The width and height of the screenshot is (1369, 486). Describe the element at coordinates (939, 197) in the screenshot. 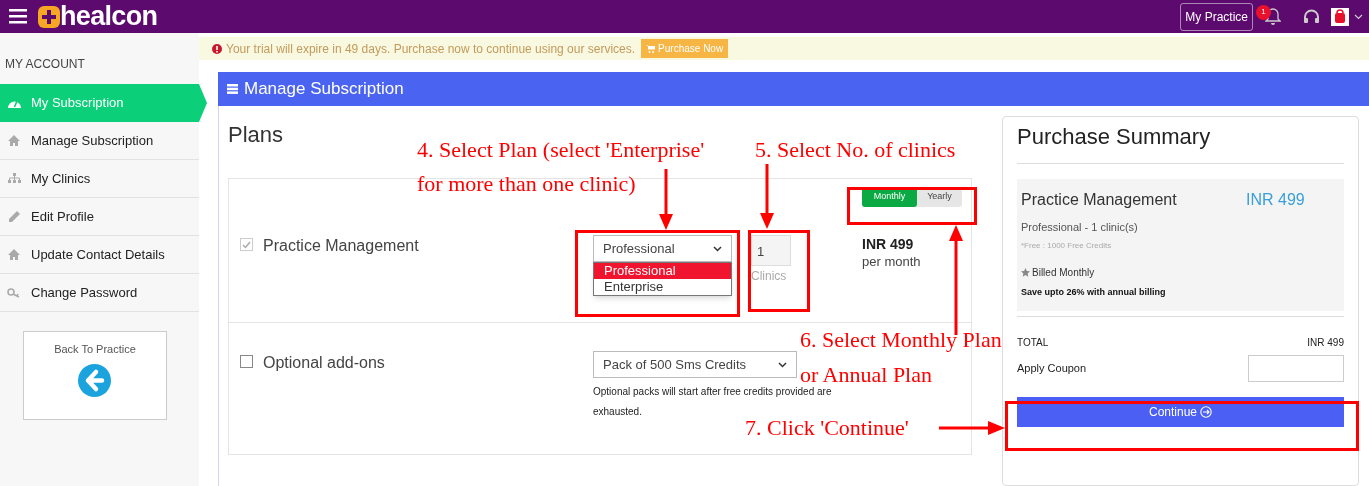

I see `toggle-option: Yearly` at that location.